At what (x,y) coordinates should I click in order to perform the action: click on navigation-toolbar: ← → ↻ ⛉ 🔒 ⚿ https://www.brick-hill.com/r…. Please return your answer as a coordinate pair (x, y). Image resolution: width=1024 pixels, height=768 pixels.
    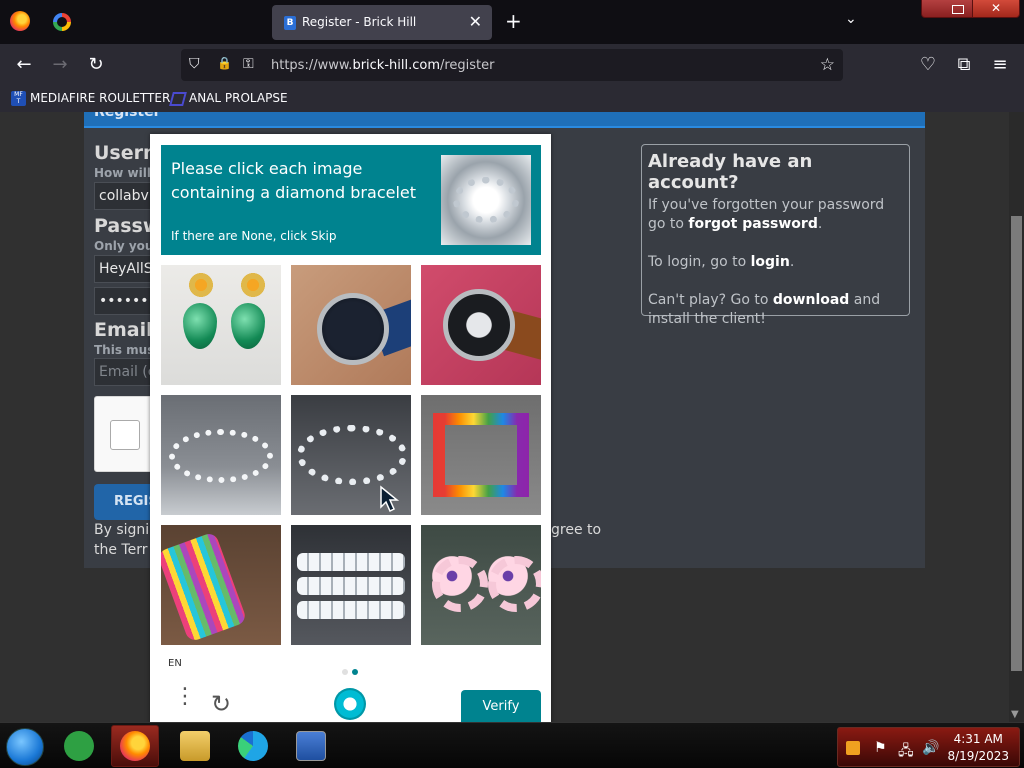
    Looking at the image, I should click on (512, 65).